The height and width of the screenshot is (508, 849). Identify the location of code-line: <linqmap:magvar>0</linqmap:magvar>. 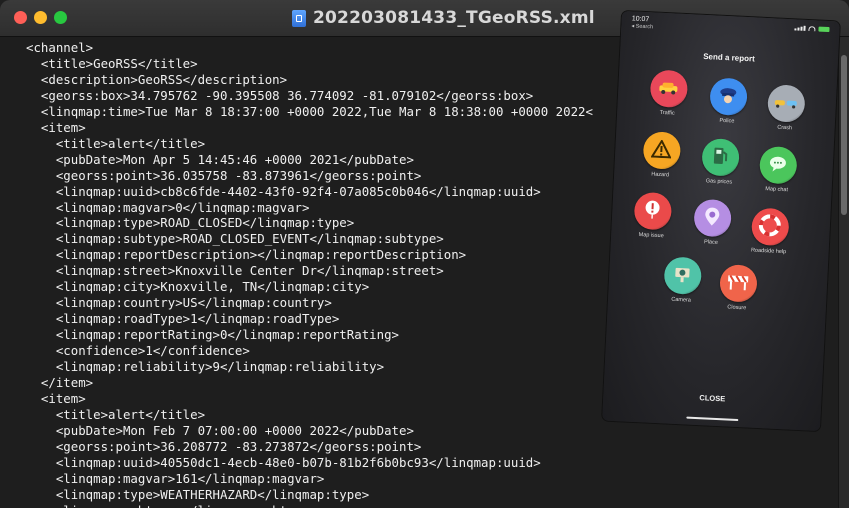
(168, 207).